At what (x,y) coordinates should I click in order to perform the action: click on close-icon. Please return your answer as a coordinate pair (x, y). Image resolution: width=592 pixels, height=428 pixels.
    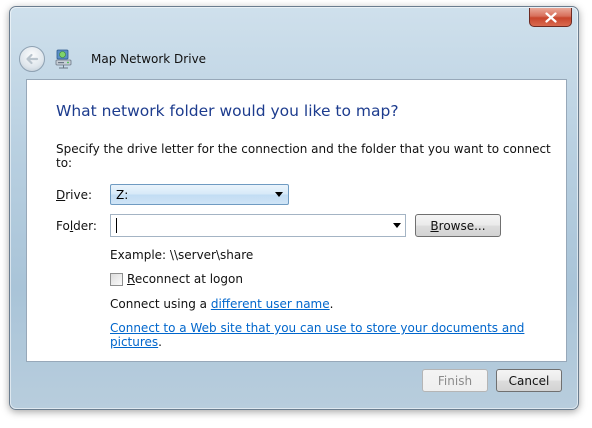
    Looking at the image, I should click on (550, 17).